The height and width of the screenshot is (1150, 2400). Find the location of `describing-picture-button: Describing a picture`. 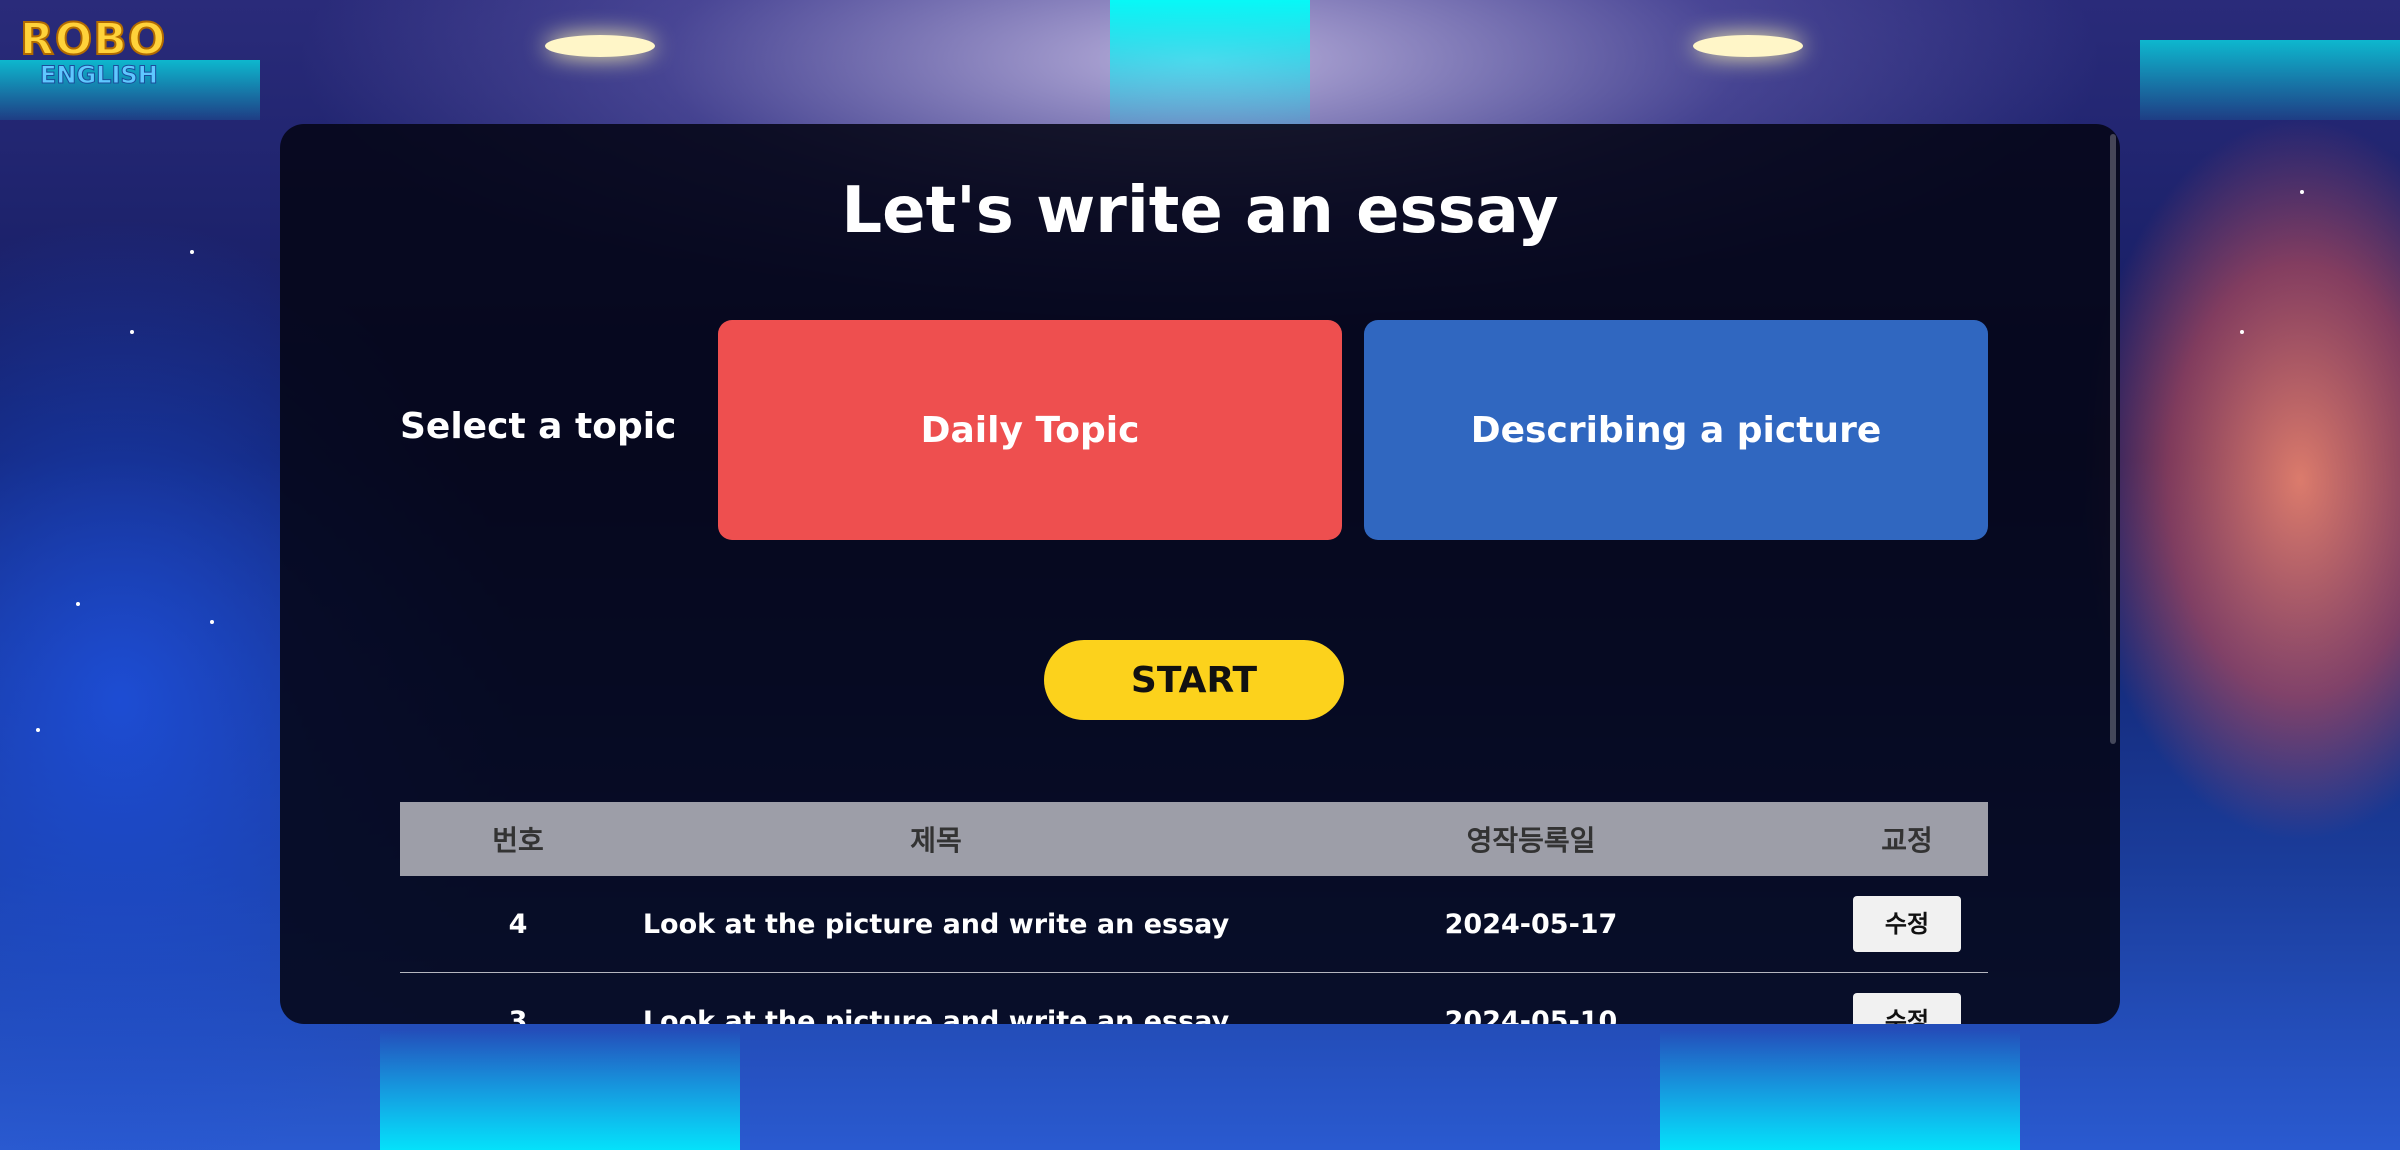

describing-picture-button: Describing a picture is located at coordinates (1676, 430).